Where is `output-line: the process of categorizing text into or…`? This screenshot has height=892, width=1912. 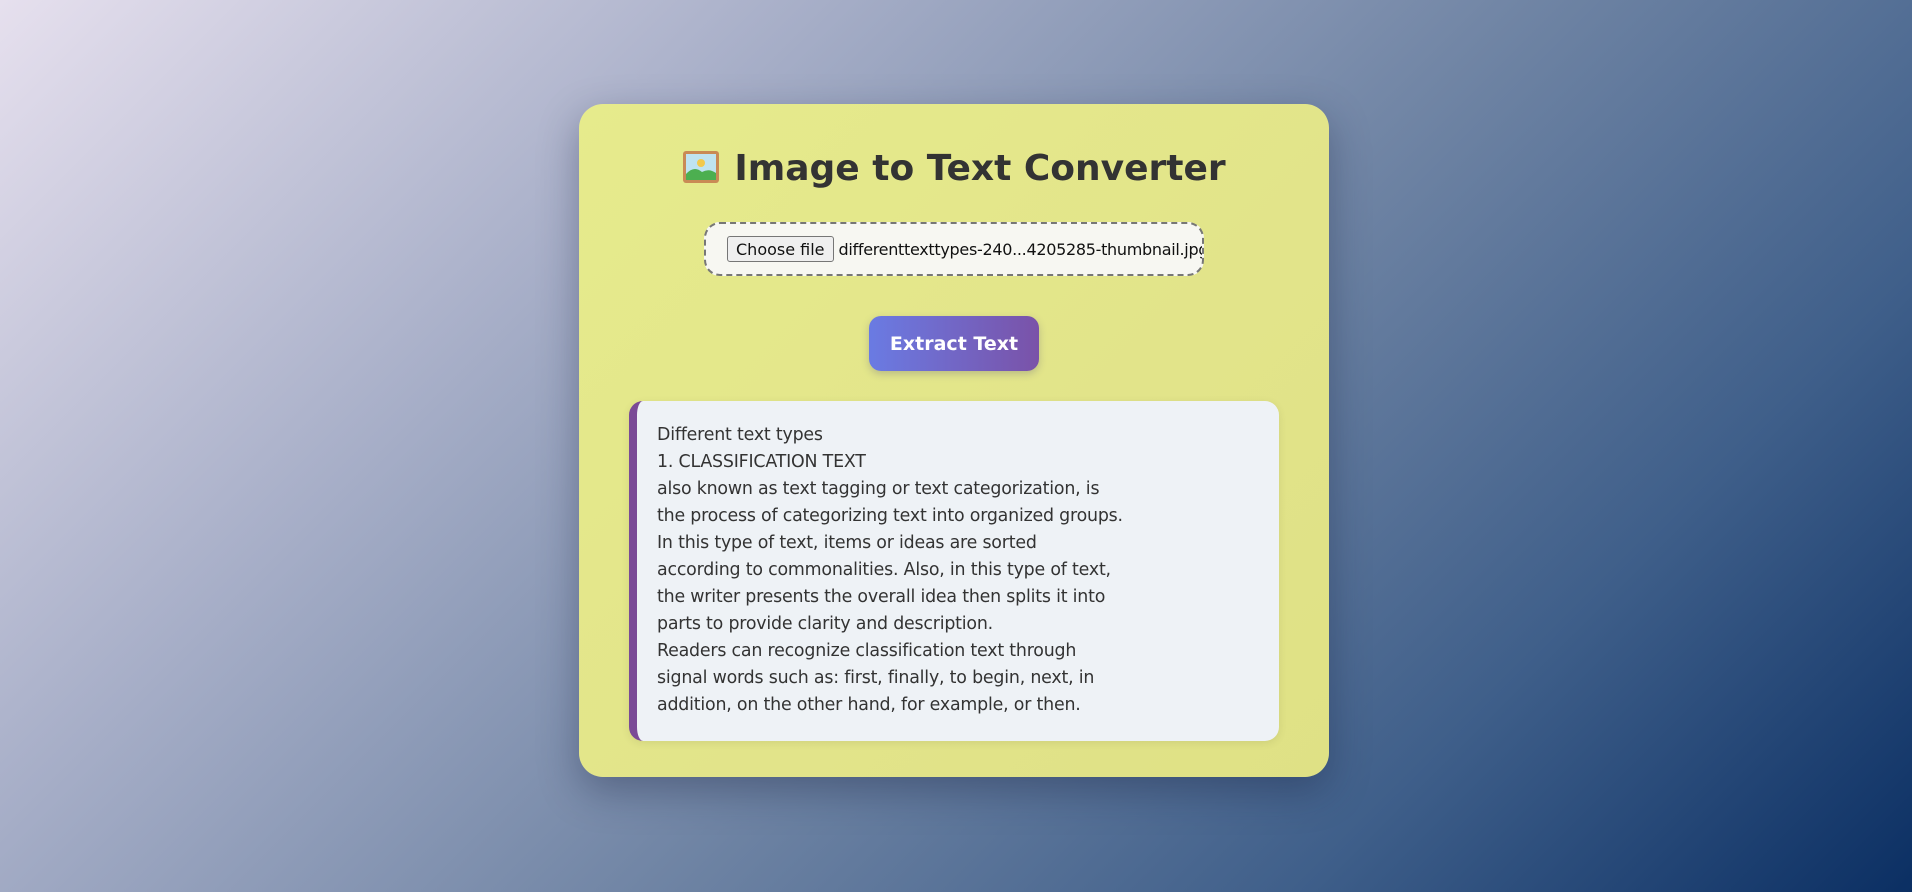 output-line: the process of categorizing text into or… is located at coordinates (890, 516).